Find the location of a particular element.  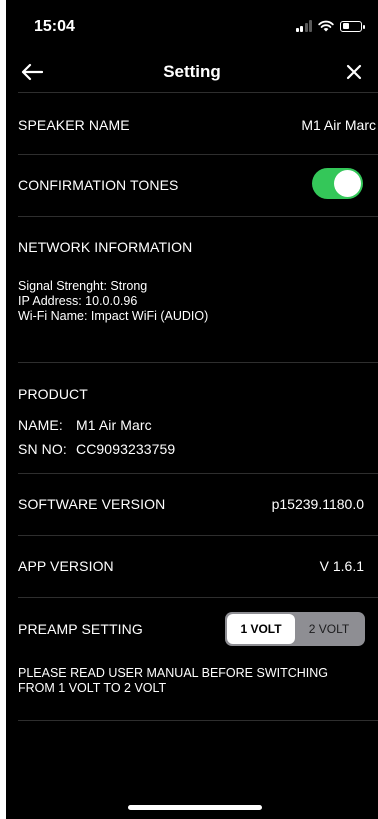

status-time: 15:04 is located at coordinates (54, 26).